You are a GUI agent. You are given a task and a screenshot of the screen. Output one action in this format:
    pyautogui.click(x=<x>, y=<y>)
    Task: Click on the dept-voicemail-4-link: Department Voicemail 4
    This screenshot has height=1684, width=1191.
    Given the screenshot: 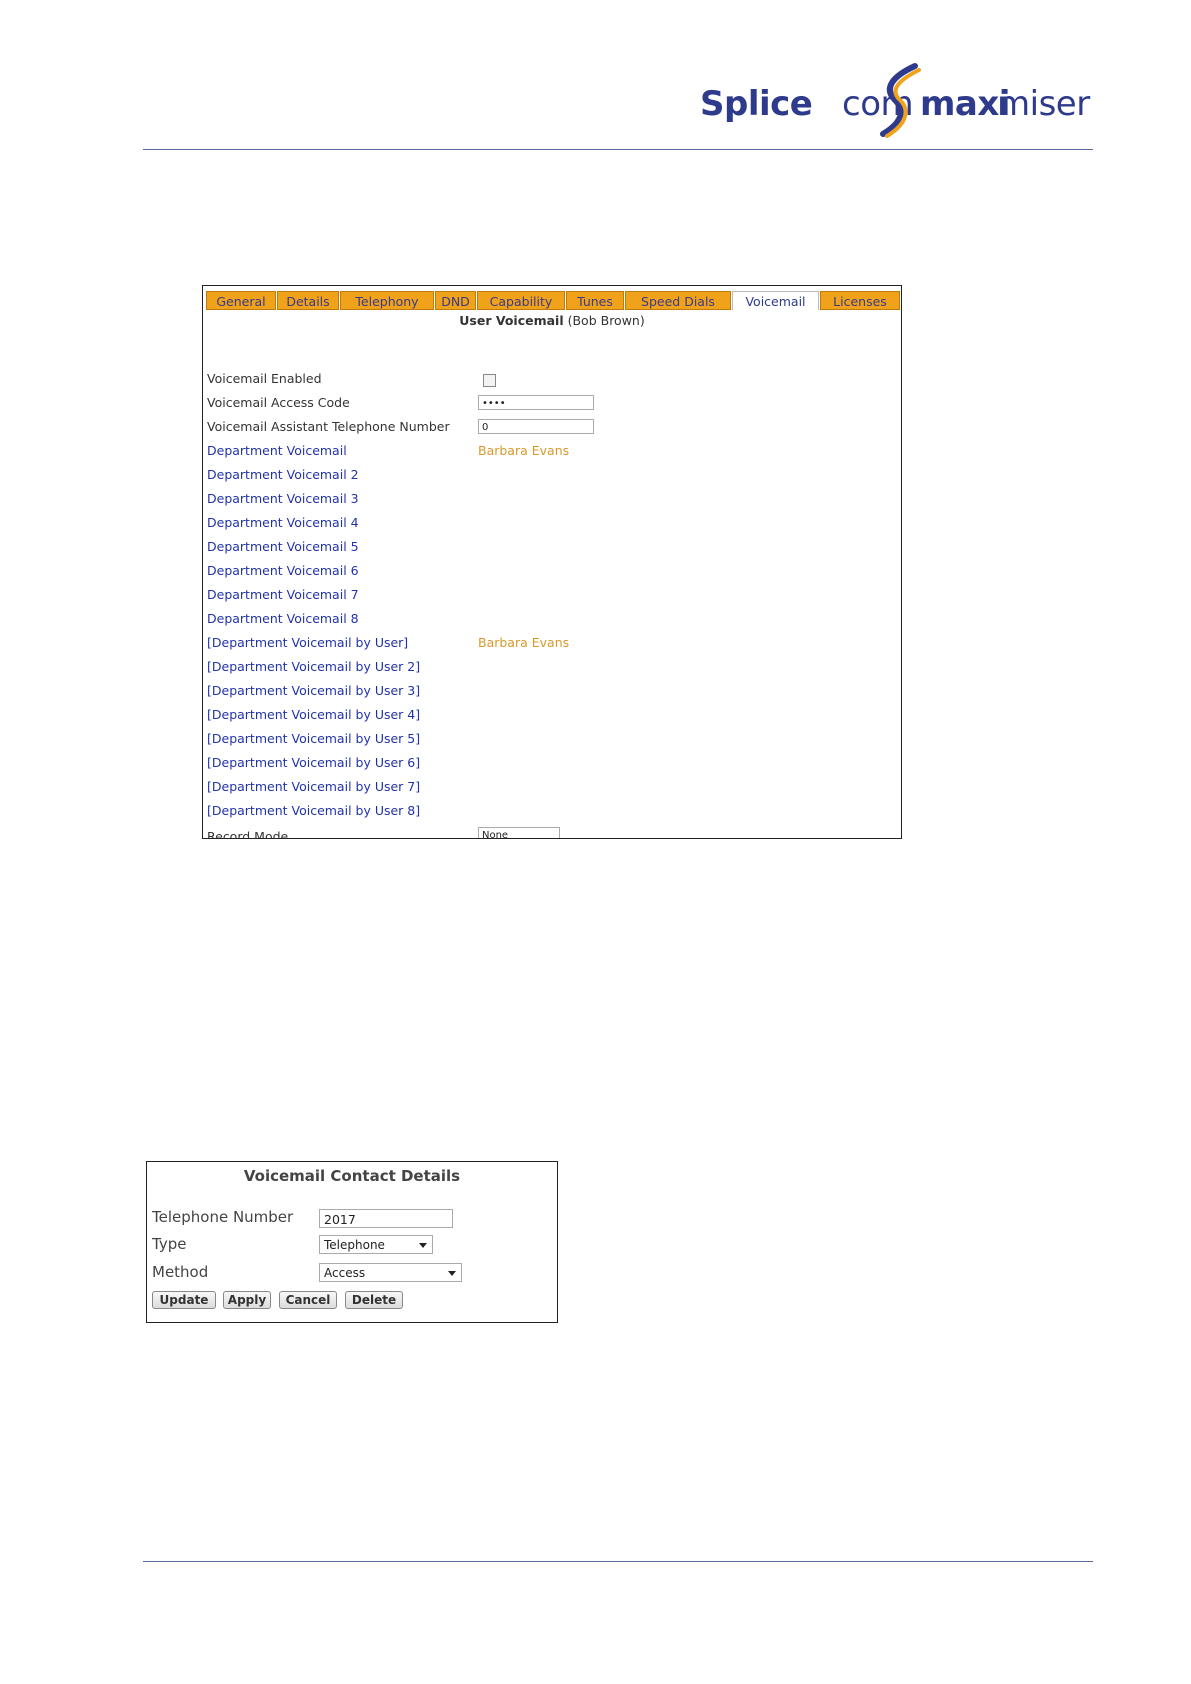 What is the action you would take?
    pyautogui.click(x=283, y=522)
    